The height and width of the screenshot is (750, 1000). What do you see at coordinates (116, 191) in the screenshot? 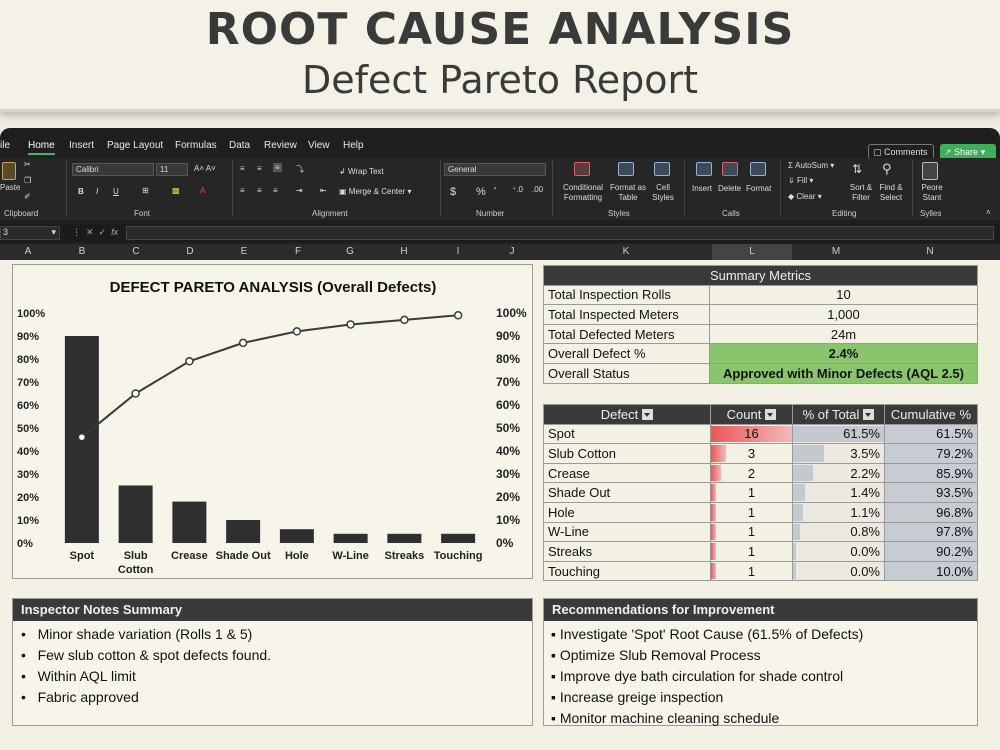
I see `underline-button: U` at bounding box center [116, 191].